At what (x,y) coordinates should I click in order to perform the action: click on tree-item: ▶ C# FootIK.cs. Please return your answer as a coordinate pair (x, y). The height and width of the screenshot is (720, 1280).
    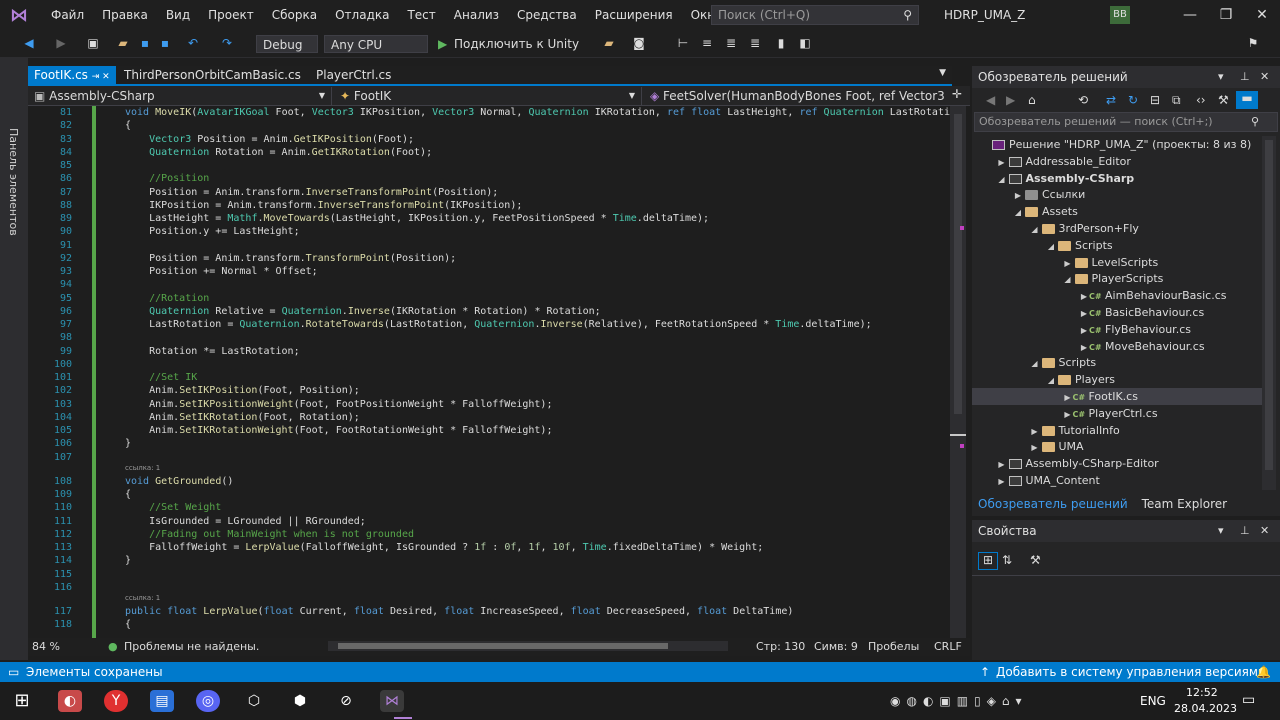
    Looking at the image, I should click on (1117, 396).